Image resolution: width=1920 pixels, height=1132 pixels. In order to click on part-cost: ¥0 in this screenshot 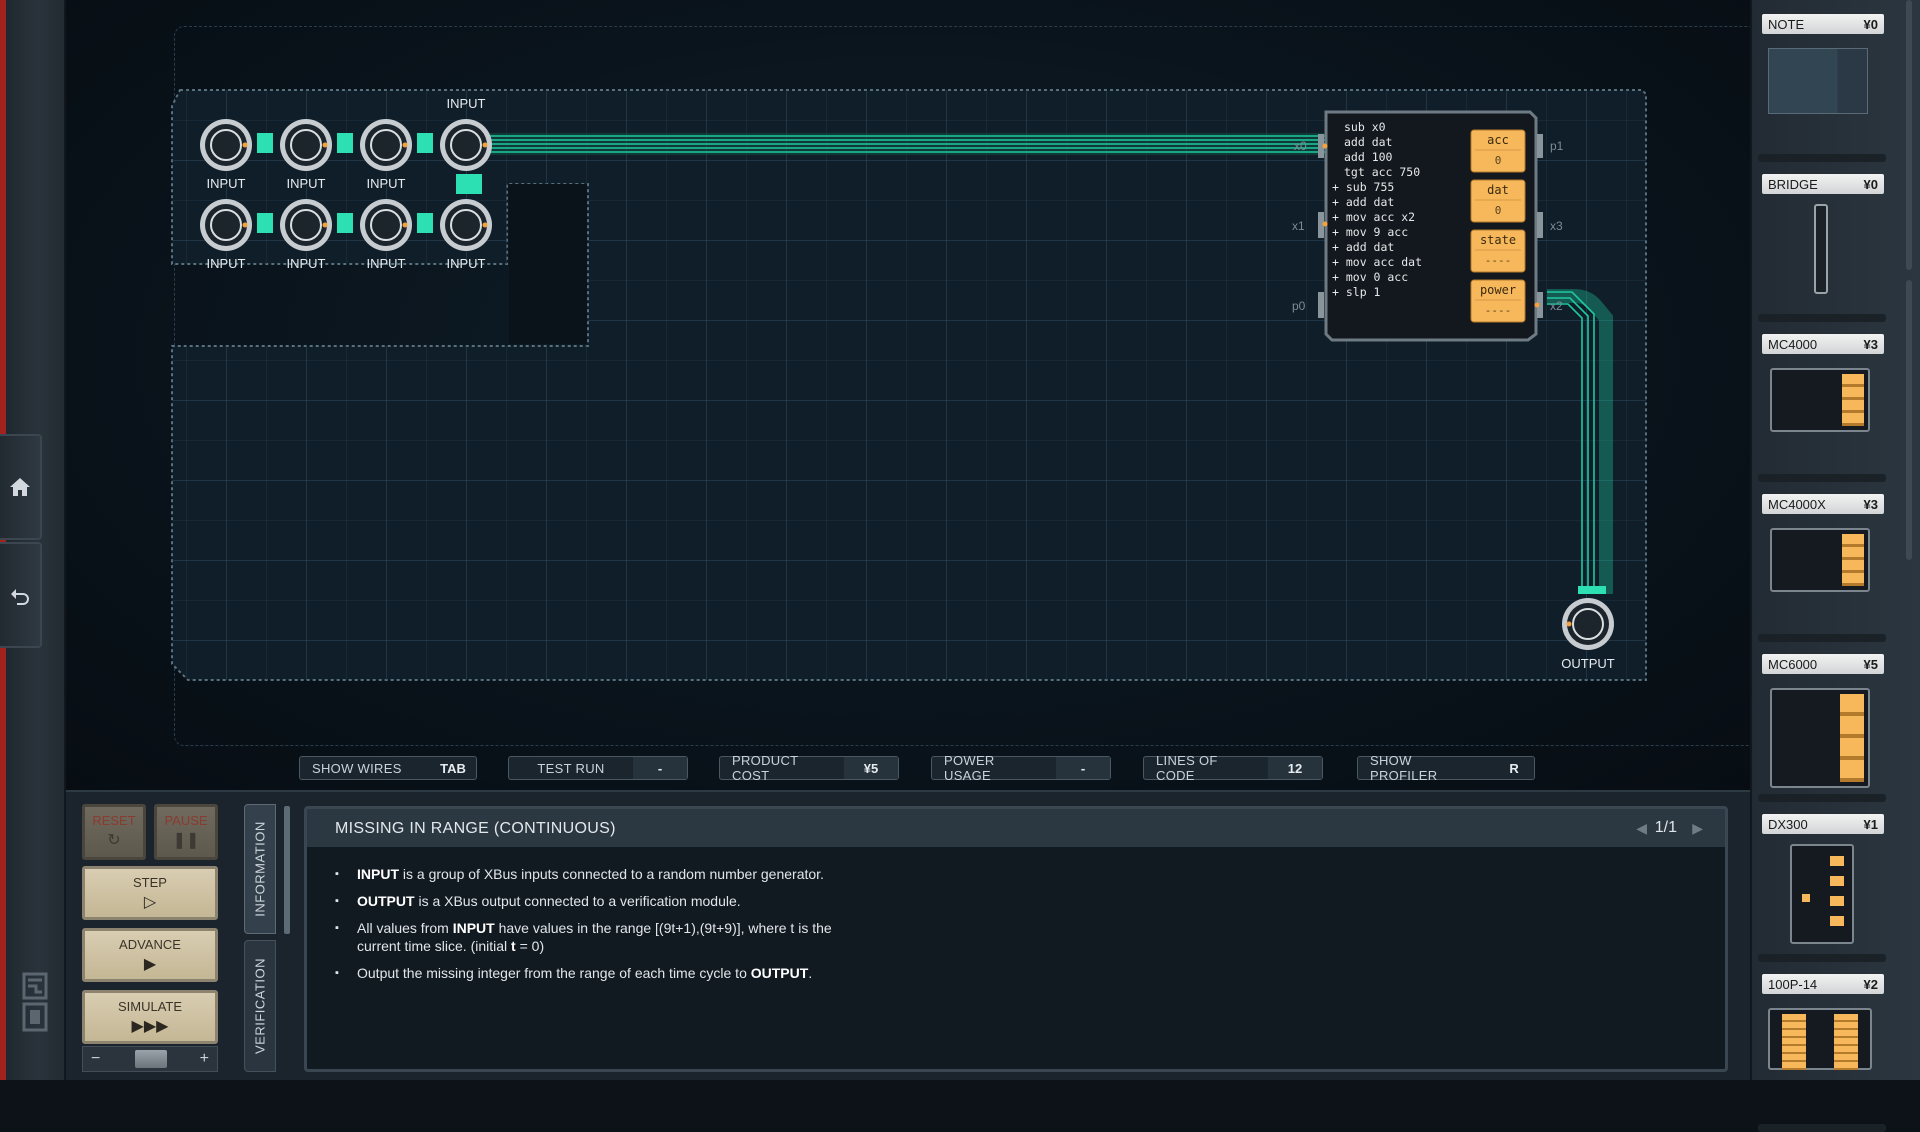, I will do `click(1870, 184)`.